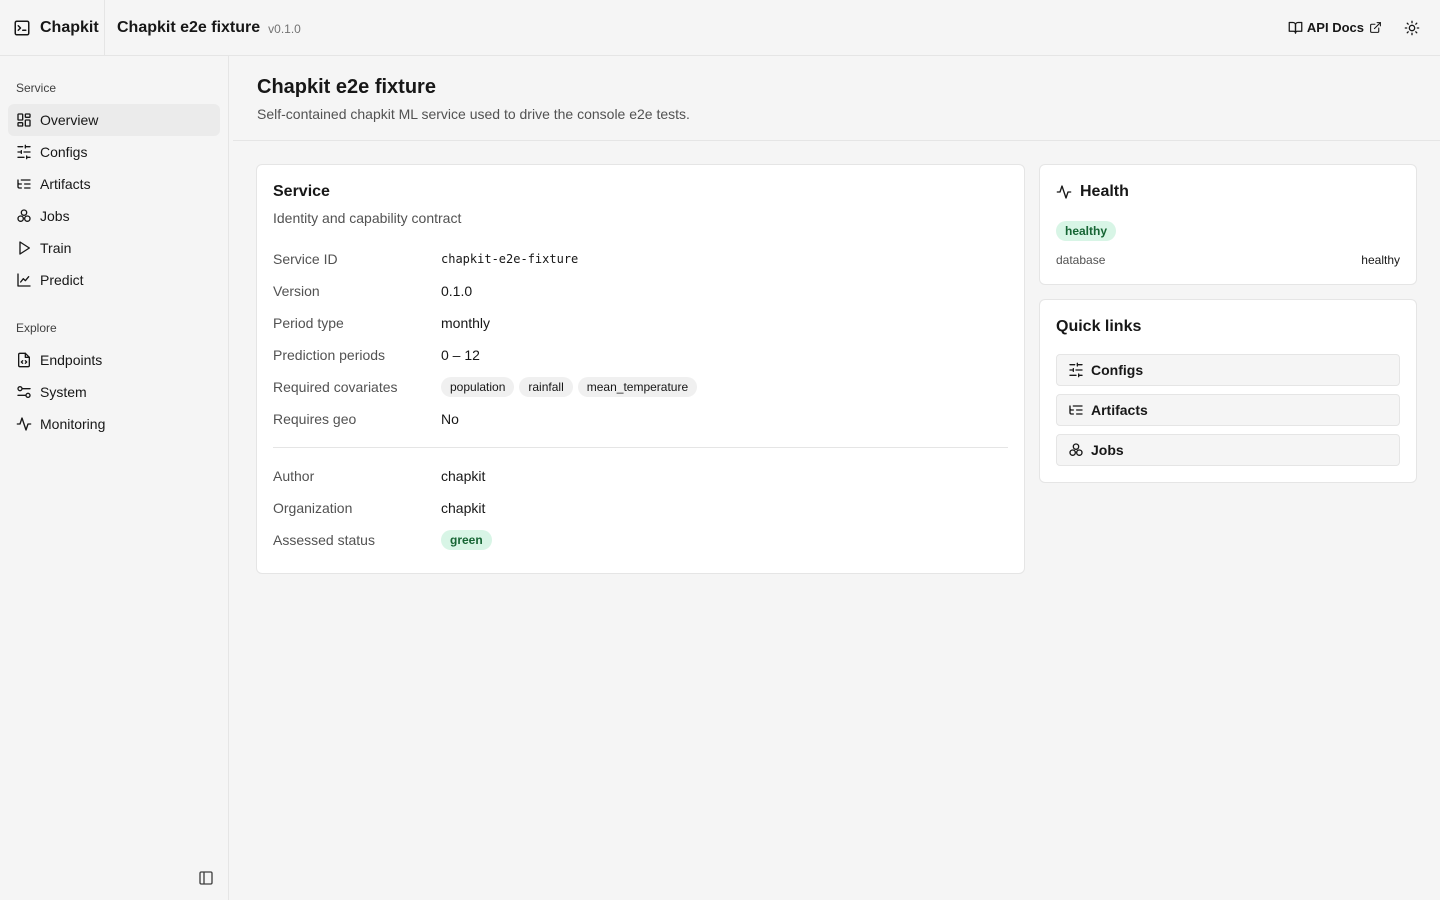 The width and height of the screenshot is (1440, 900). What do you see at coordinates (55, 216) in the screenshot?
I see `sidebar-item-label: Jobs` at bounding box center [55, 216].